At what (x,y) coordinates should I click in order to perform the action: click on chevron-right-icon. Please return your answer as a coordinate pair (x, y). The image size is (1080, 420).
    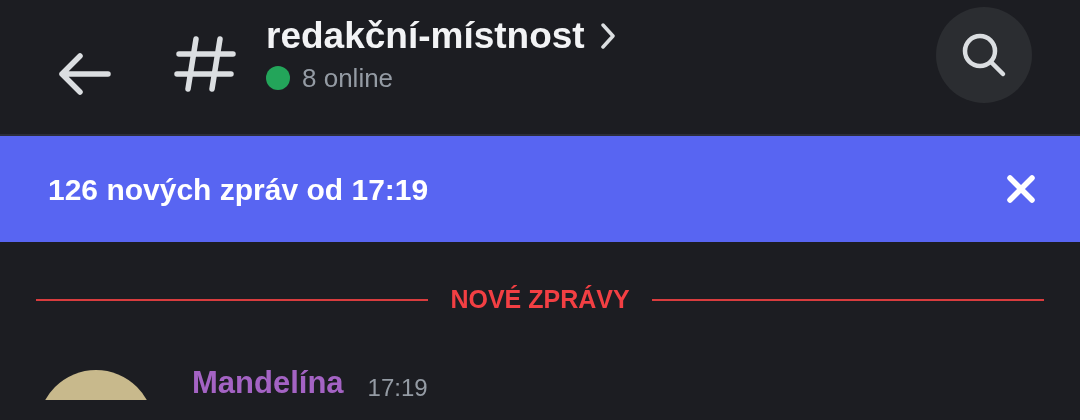
    Looking at the image, I should click on (607, 36).